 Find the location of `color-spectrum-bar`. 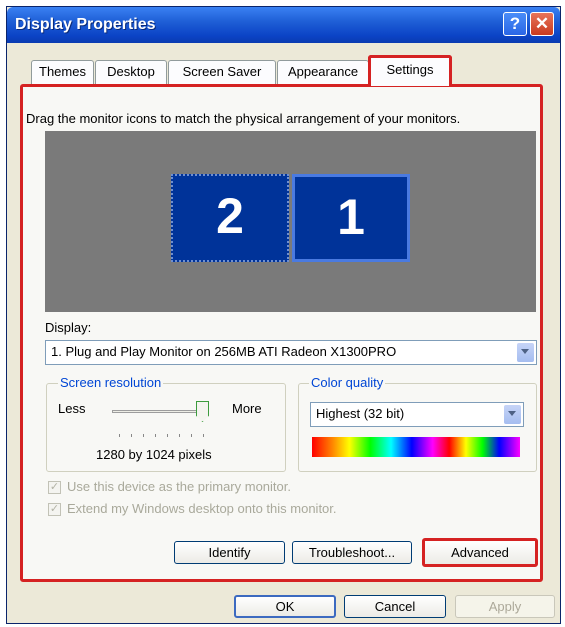

color-spectrum-bar is located at coordinates (416, 447).